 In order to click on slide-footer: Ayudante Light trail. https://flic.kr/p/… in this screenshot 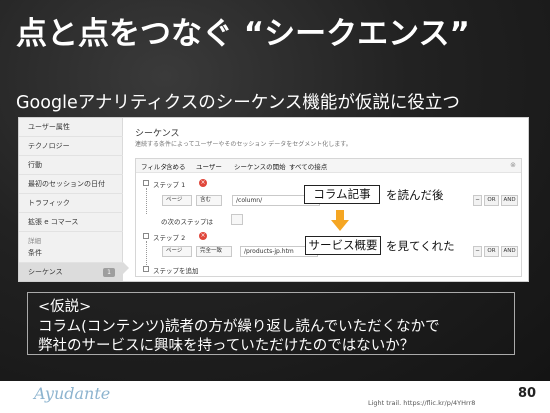, I will do `click(275, 397)`.